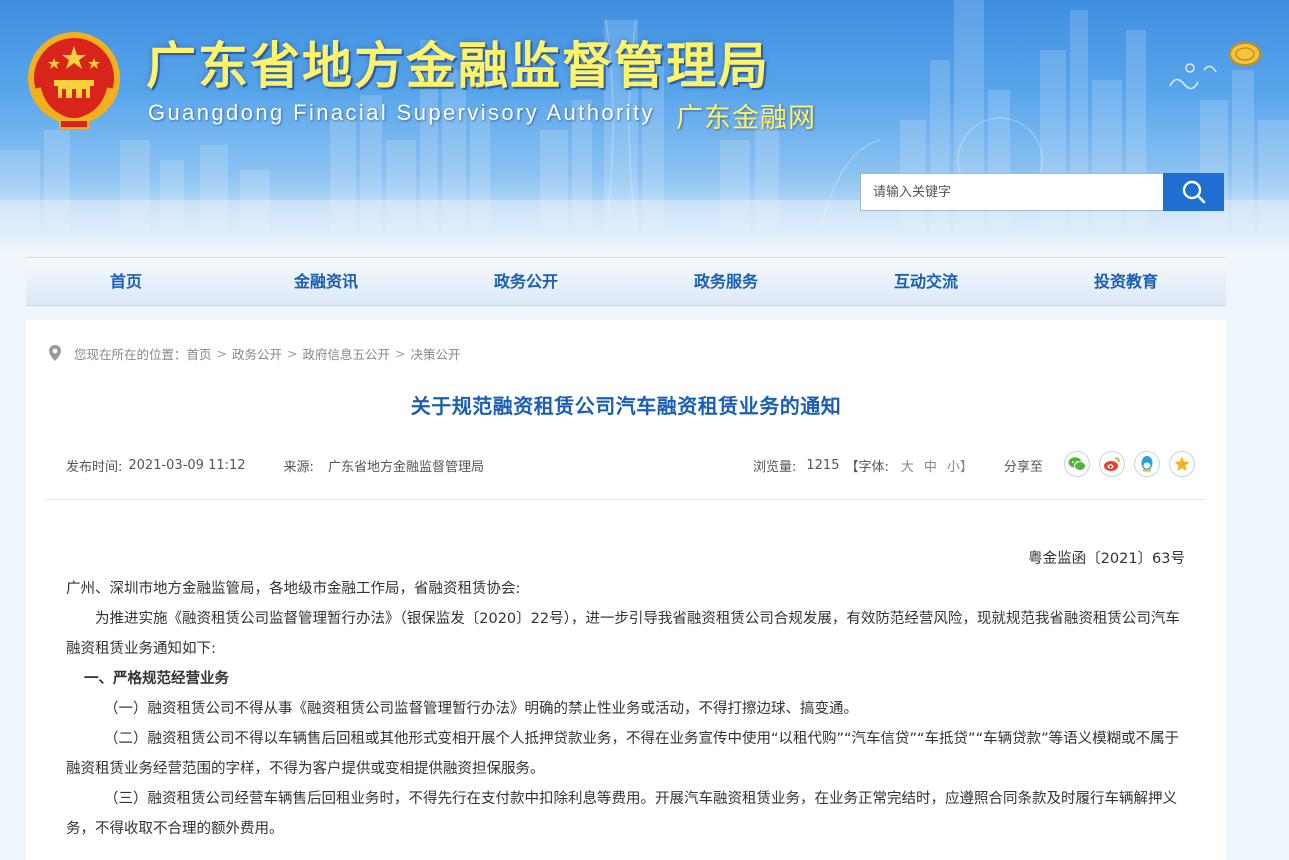 Image resolution: width=1289 pixels, height=860 pixels. I want to click on share-weibo-button, so click(1112, 464).